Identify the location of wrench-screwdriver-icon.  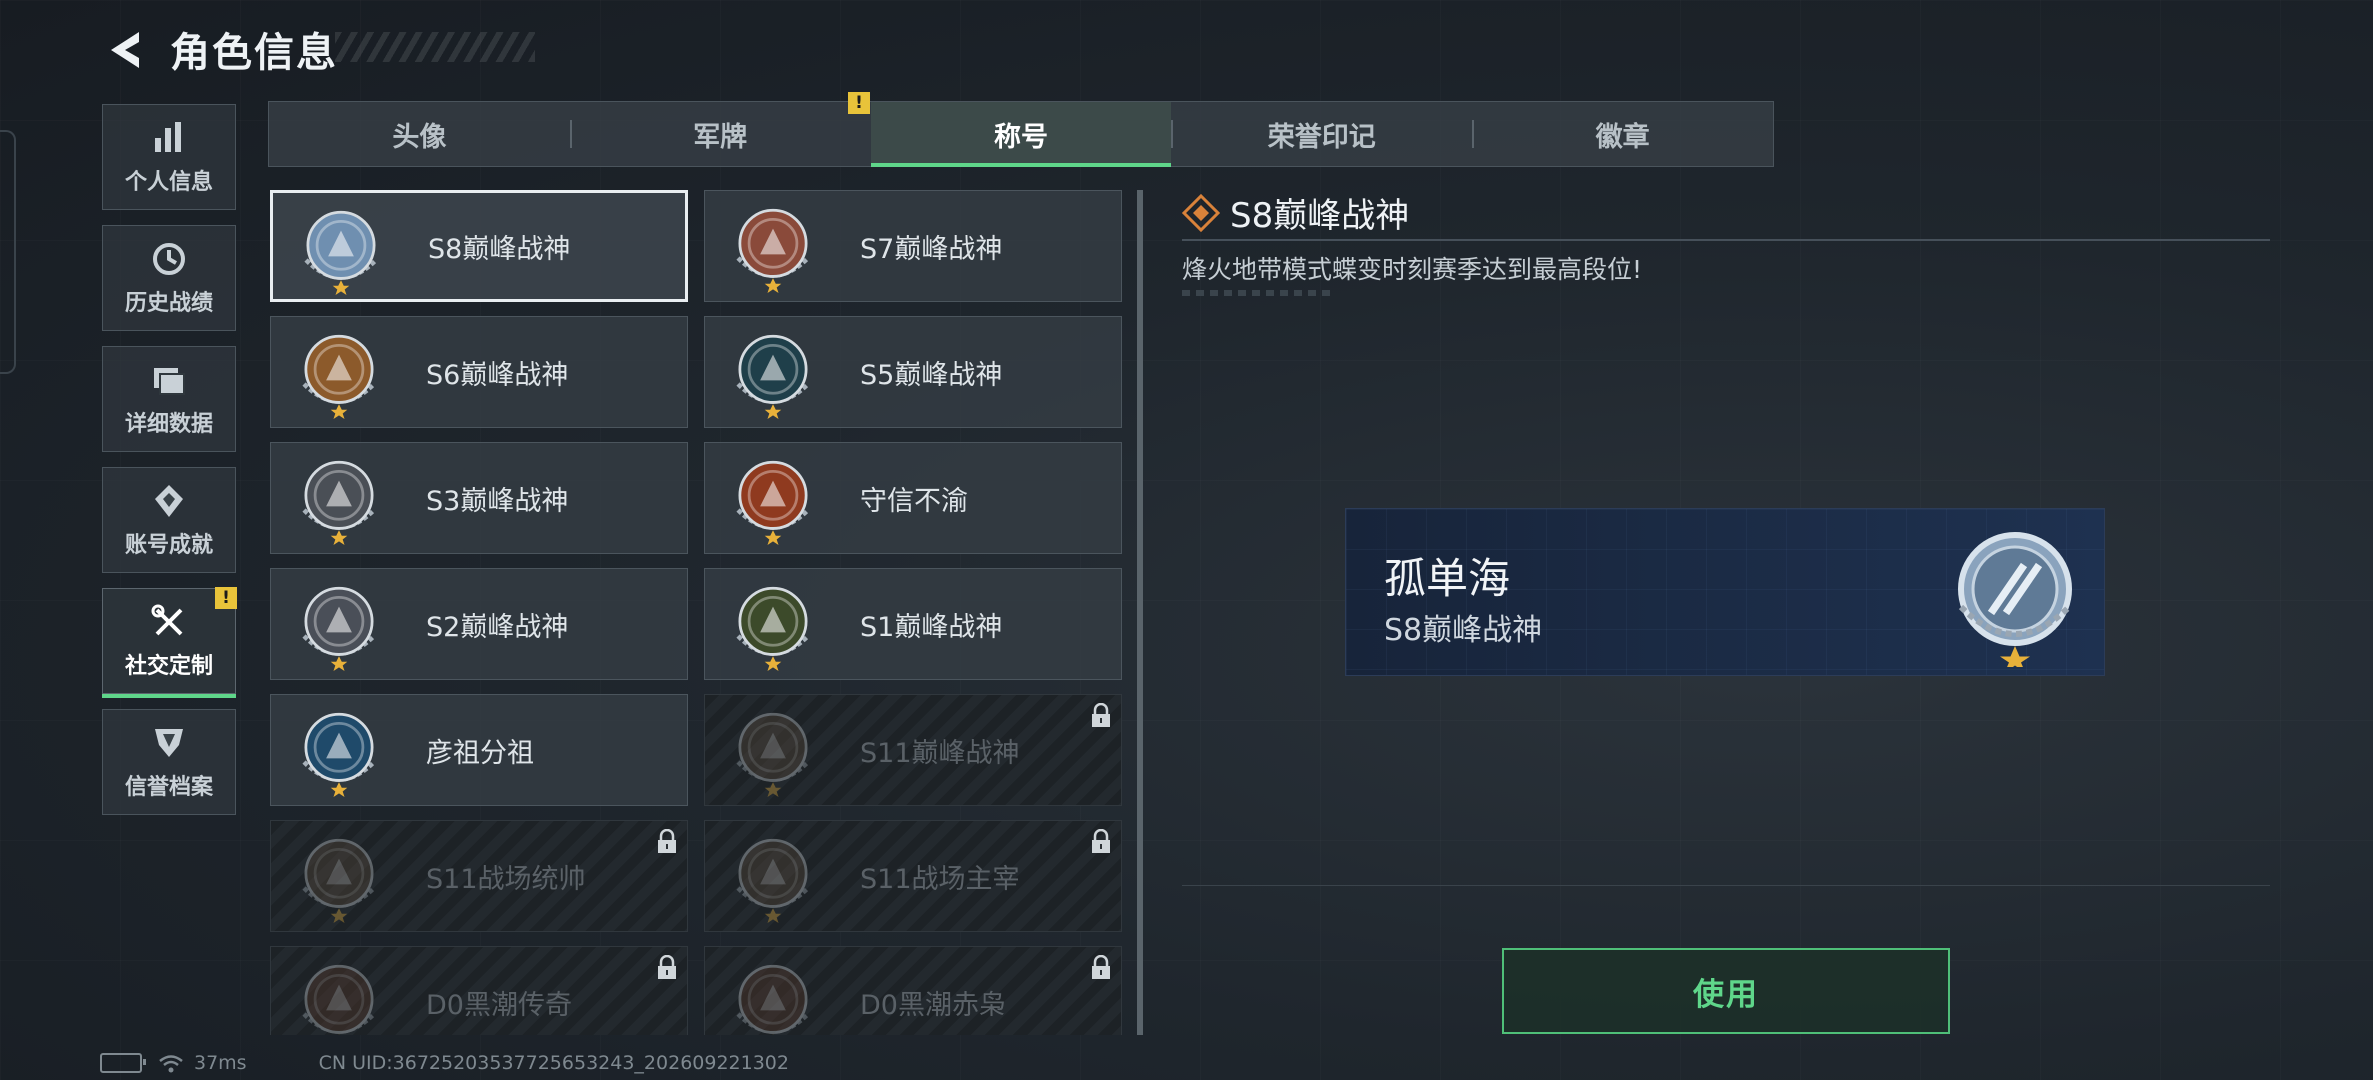
(169, 622).